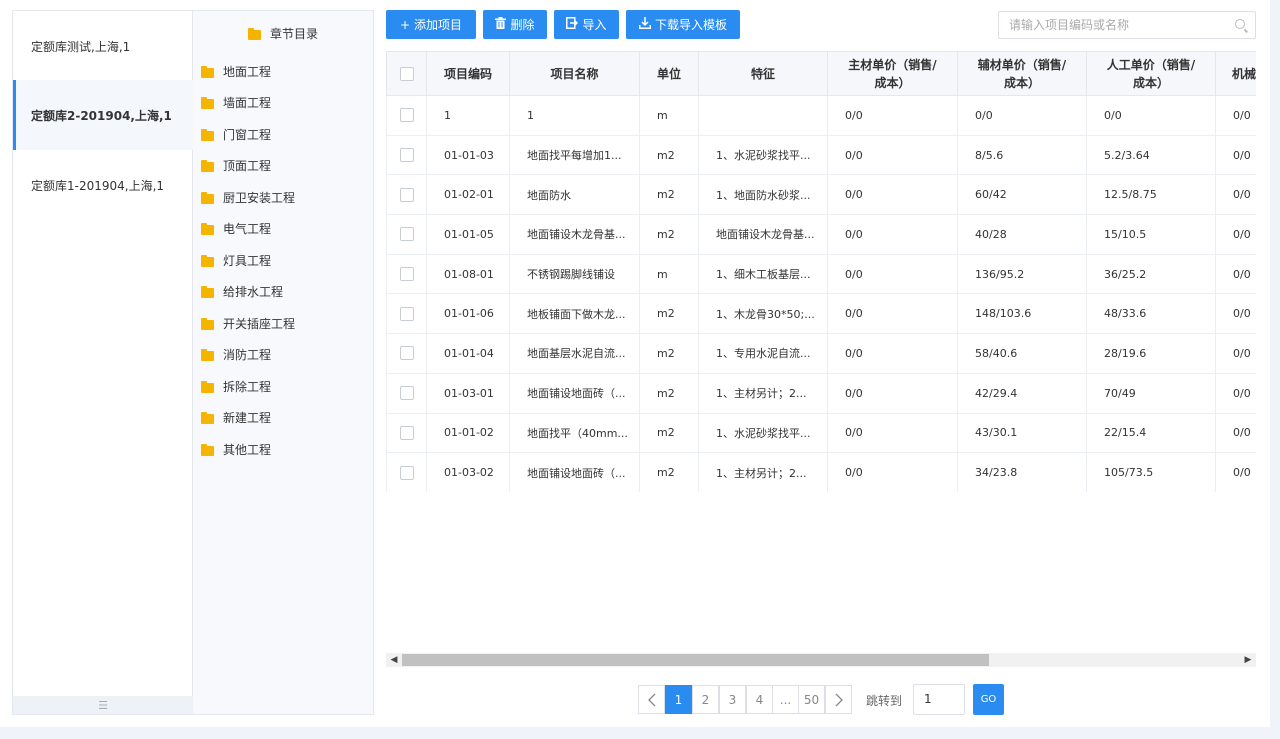 The width and height of the screenshot is (1280, 739). What do you see at coordinates (405, 24) in the screenshot?
I see `plus-icon: +` at bounding box center [405, 24].